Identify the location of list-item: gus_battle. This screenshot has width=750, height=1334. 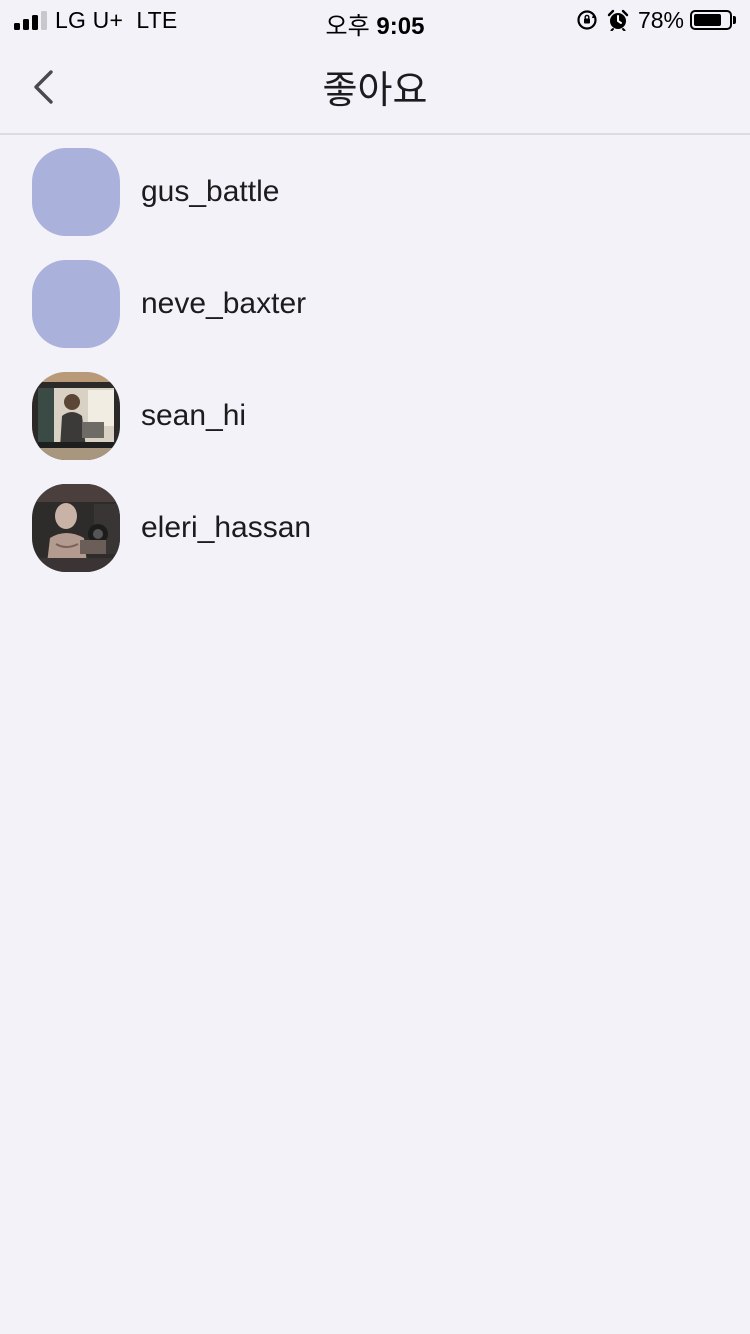
(375, 191).